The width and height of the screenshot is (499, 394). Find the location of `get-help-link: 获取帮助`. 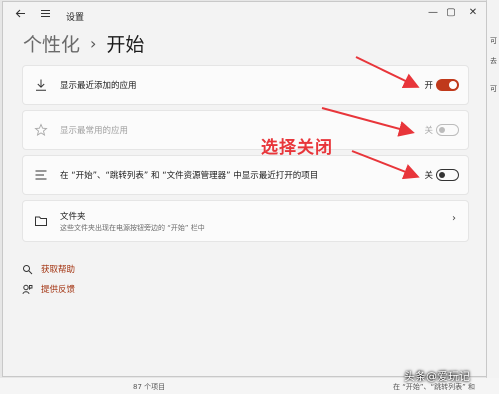

get-help-link: 获取帮助 is located at coordinates (48, 269).